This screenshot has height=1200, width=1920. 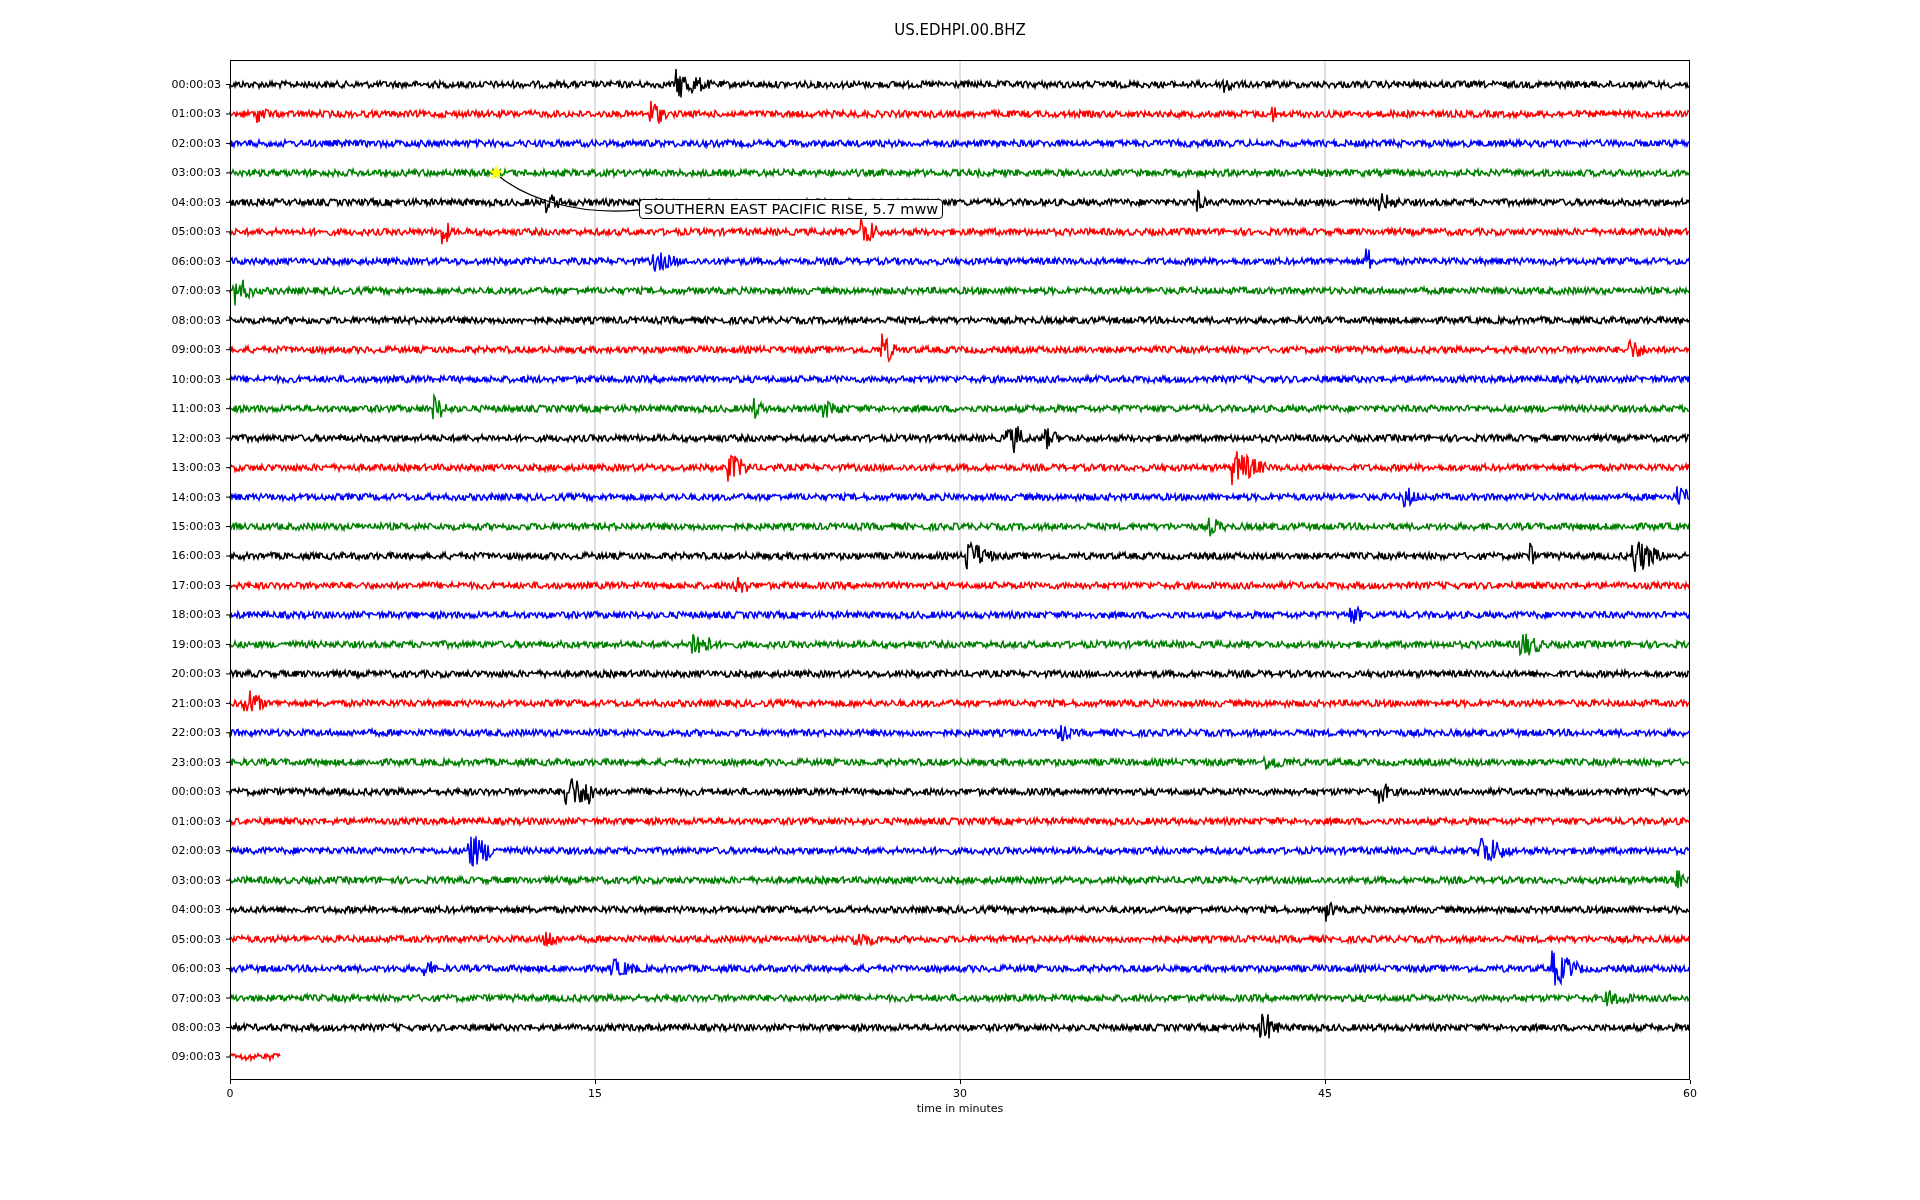 What do you see at coordinates (196, 497) in the screenshot?
I see `time-label: 14:00:03` at bounding box center [196, 497].